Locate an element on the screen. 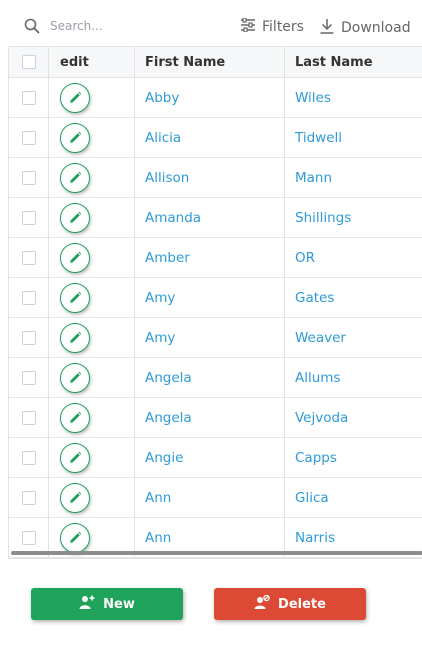  delete-button: Delete is located at coordinates (290, 604).